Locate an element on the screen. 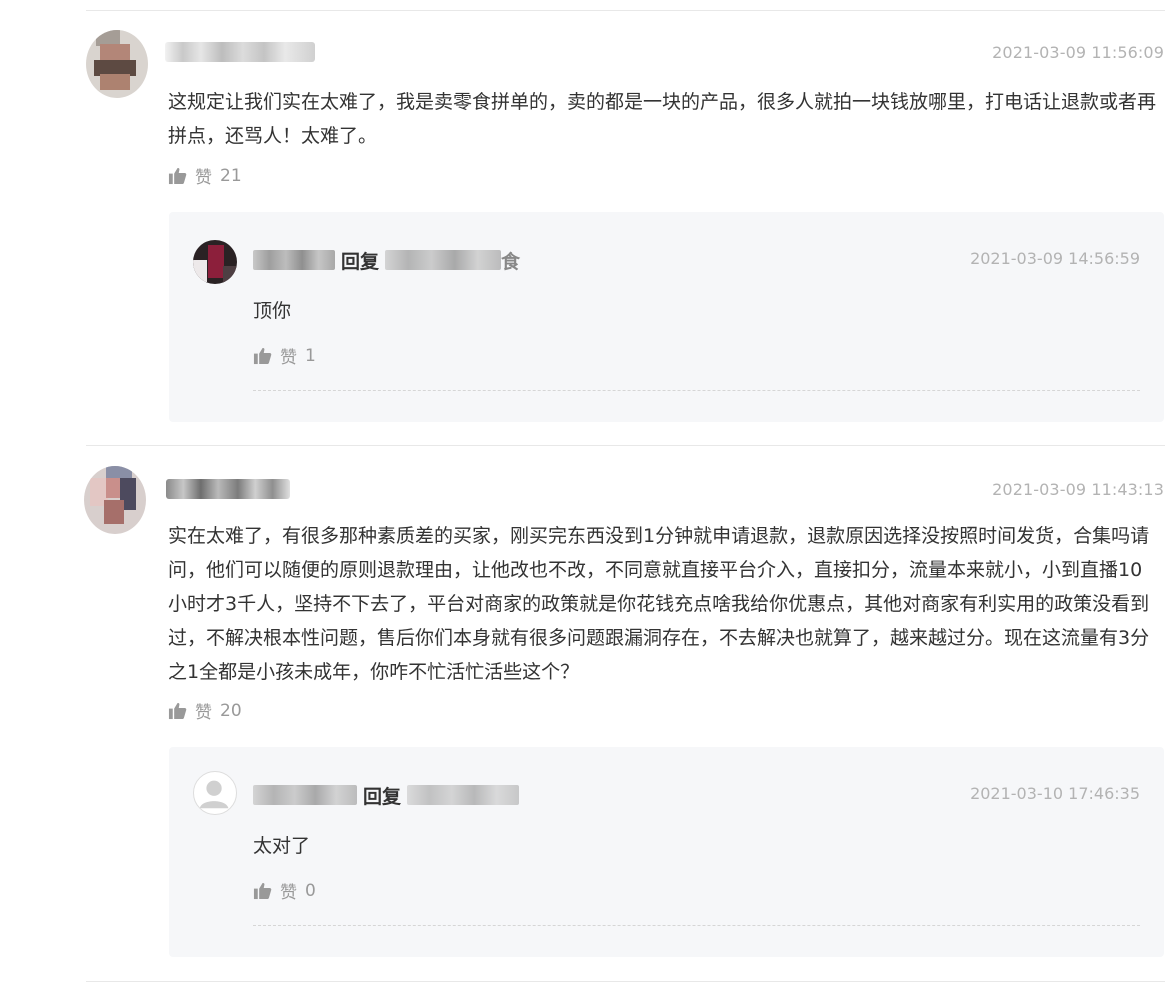 The height and width of the screenshot is (990, 1169). reply-target-tail: 食 is located at coordinates (511, 261).